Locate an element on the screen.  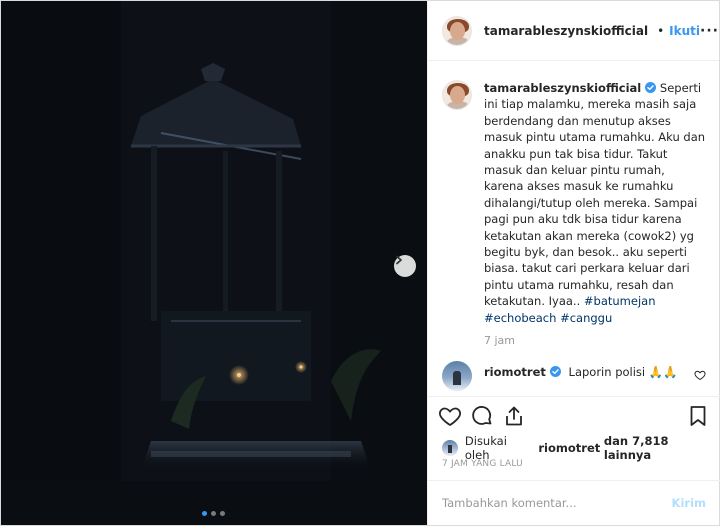
share-icon is located at coordinates (514, 416).